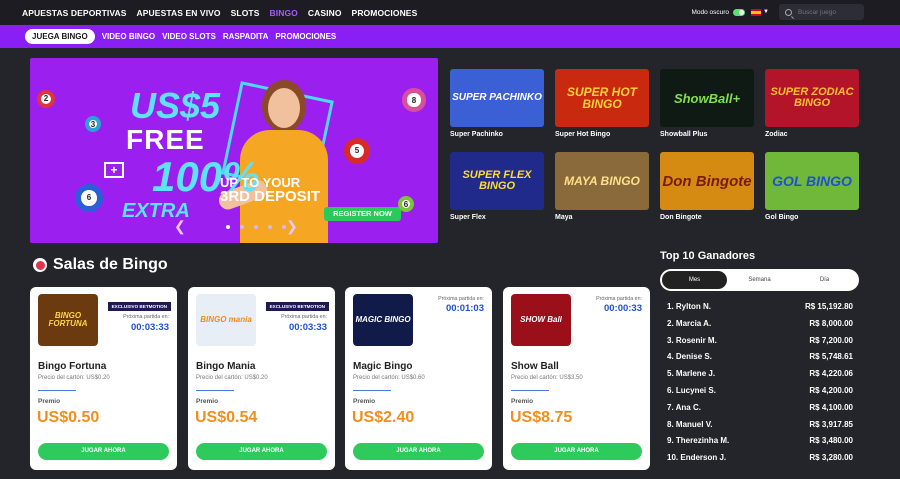 The height and width of the screenshot is (479, 900). What do you see at coordinates (708, 256) in the screenshot?
I see `top10-title: Top 10 Ganadores` at bounding box center [708, 256].